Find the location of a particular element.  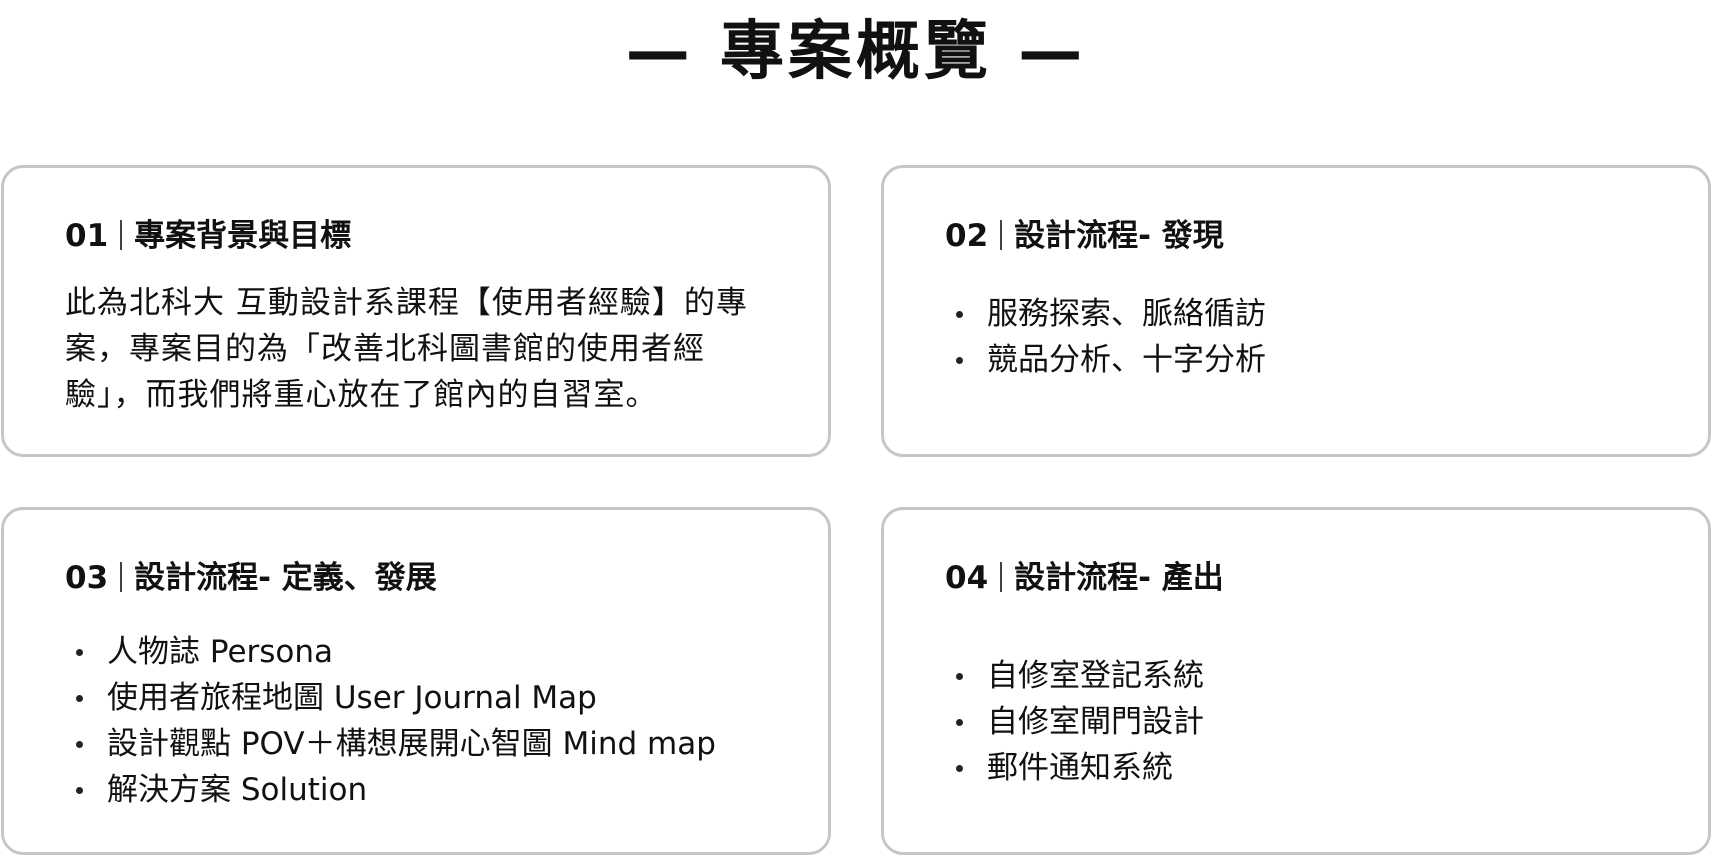

list-item-text: 自修室登記系統 is located at coordinates (1095, 676).